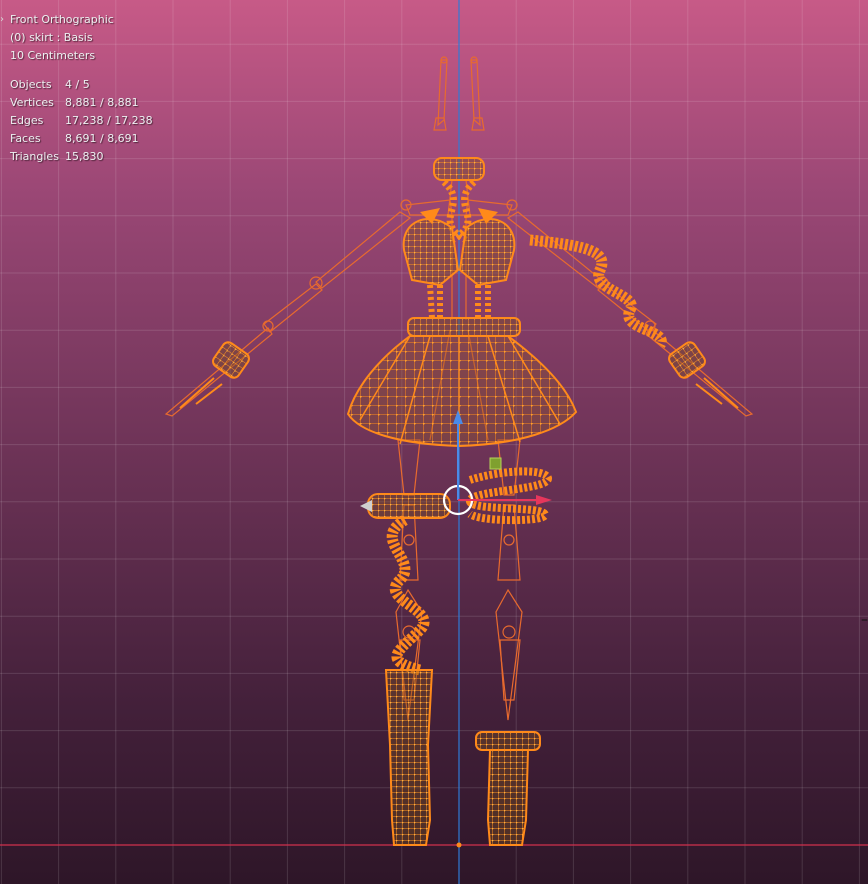  Describe the element at coordinates (459, 845) in the screenshot. I see `world-origin` at that location.